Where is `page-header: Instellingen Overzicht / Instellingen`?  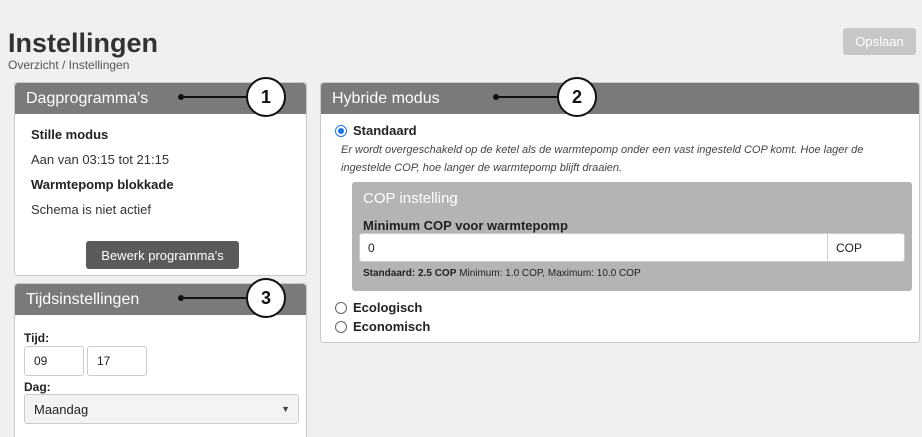
page-header: Instellingen Overzicht / Instellingen is located at coordinates (83, 50).